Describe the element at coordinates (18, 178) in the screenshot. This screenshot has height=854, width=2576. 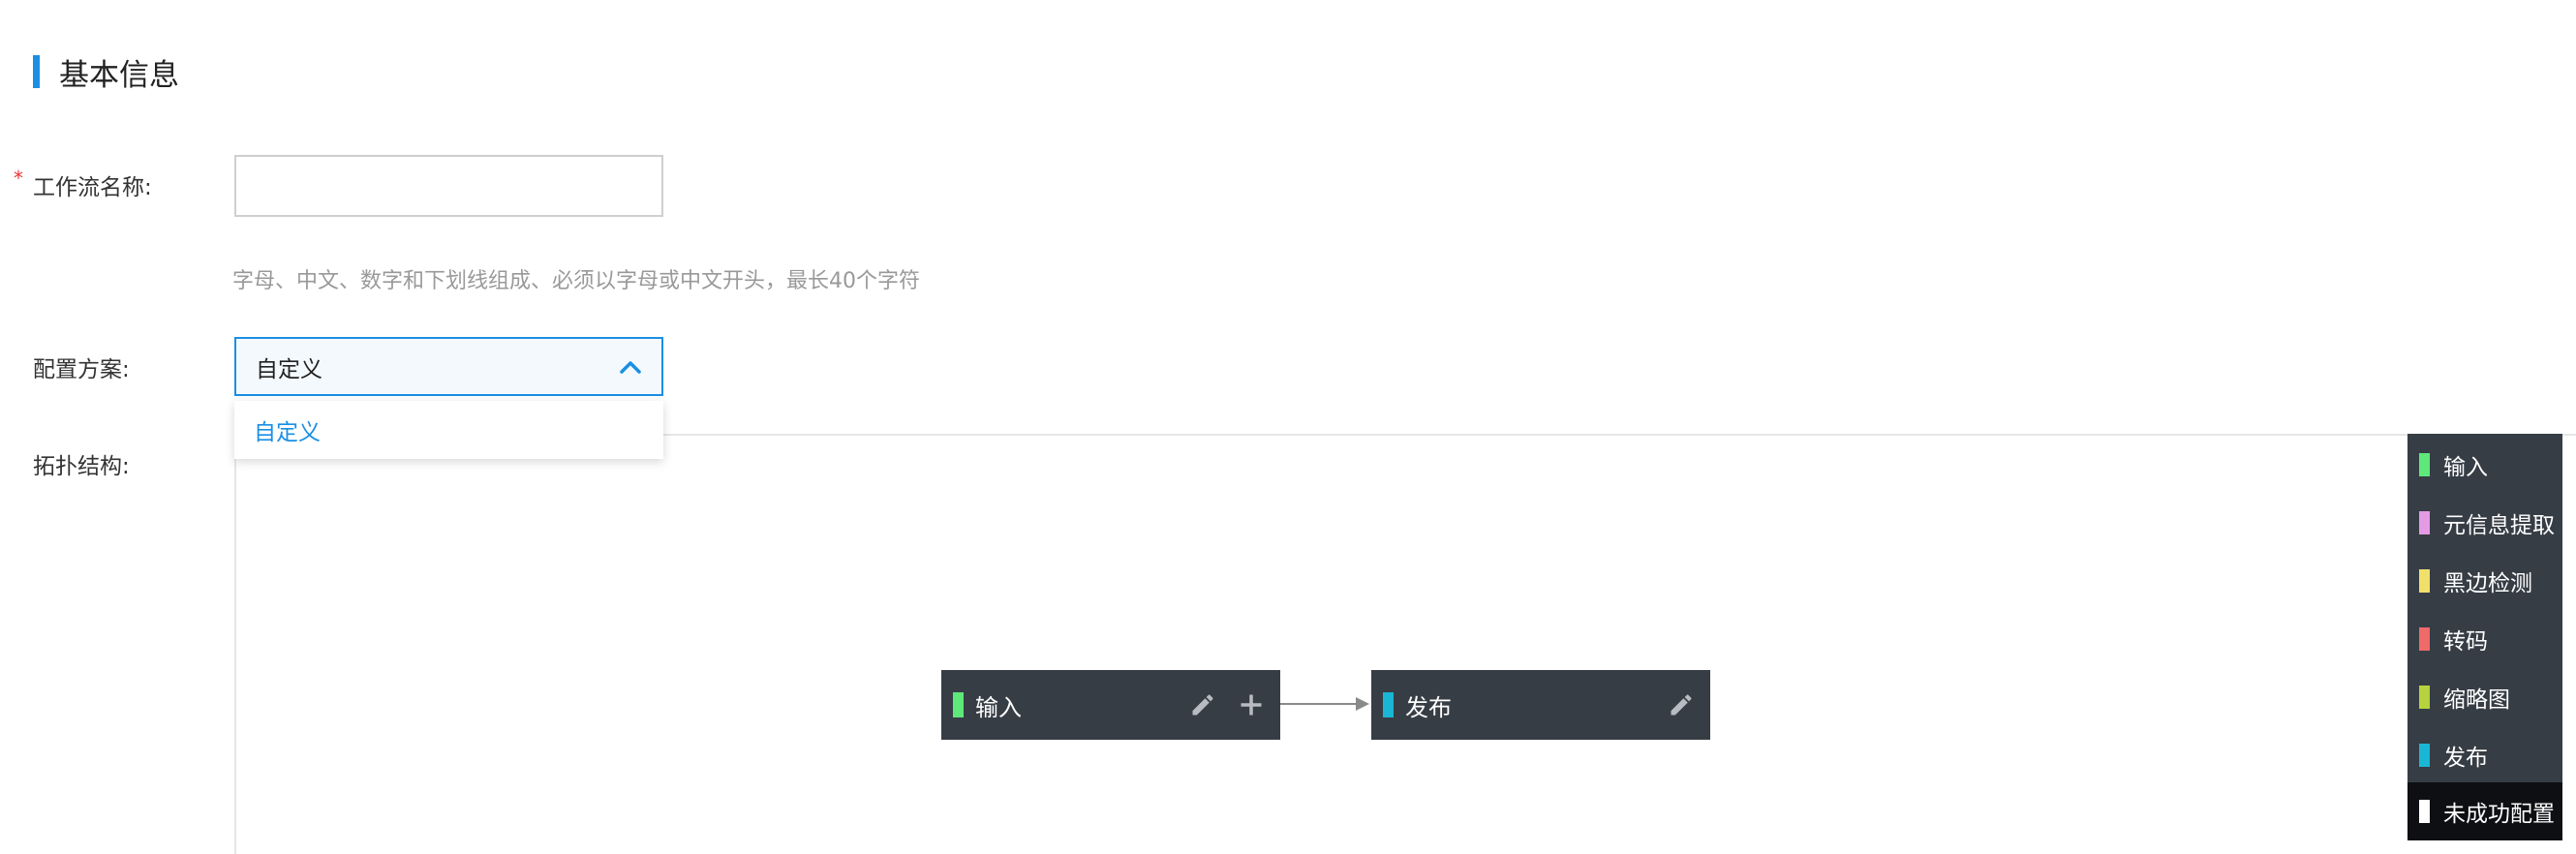
I see `required-mark: *` at that location.